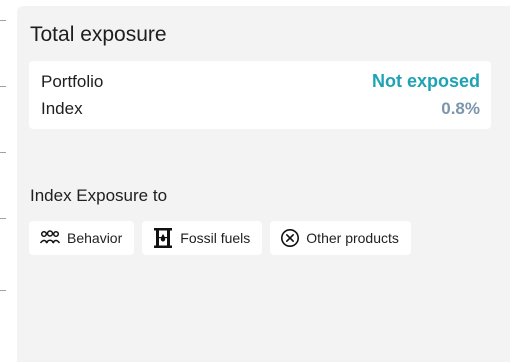 The width and height of the screenshot is (510, 362). I want to click on index-value: 0.8%, so click(460, 108).